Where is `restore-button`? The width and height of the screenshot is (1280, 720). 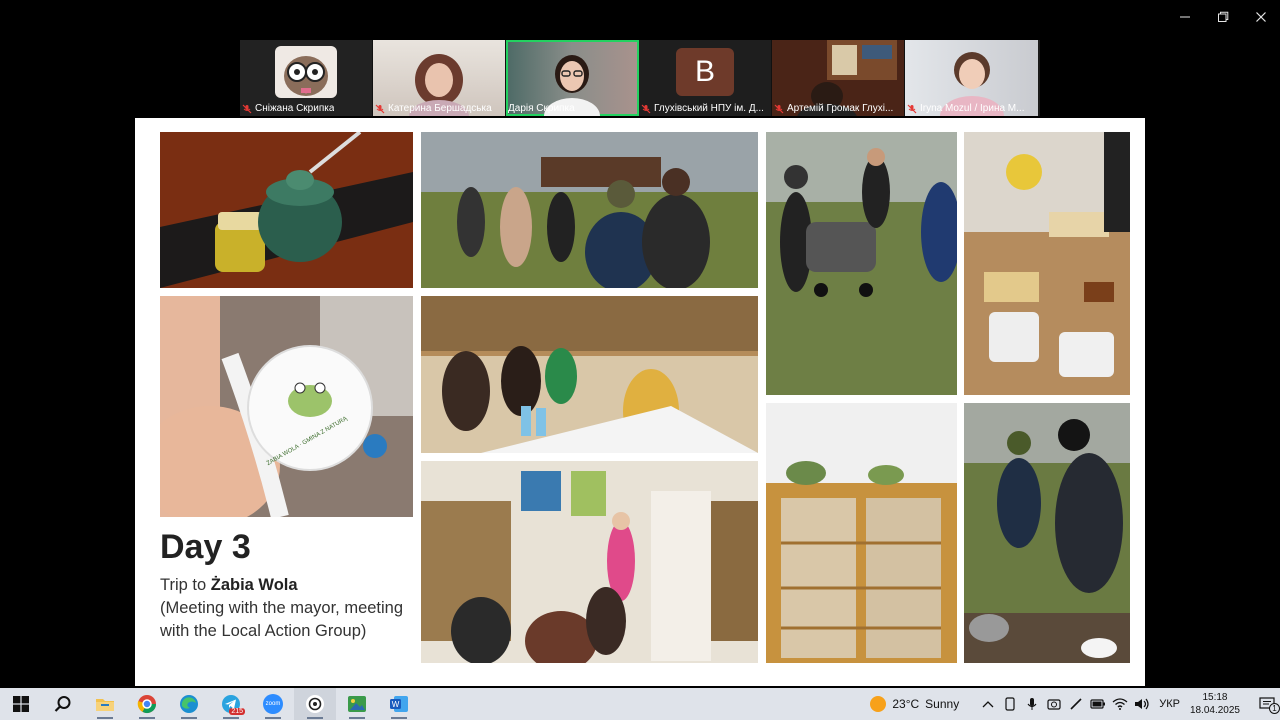
restore-button is located at coordinates (1223, 17).